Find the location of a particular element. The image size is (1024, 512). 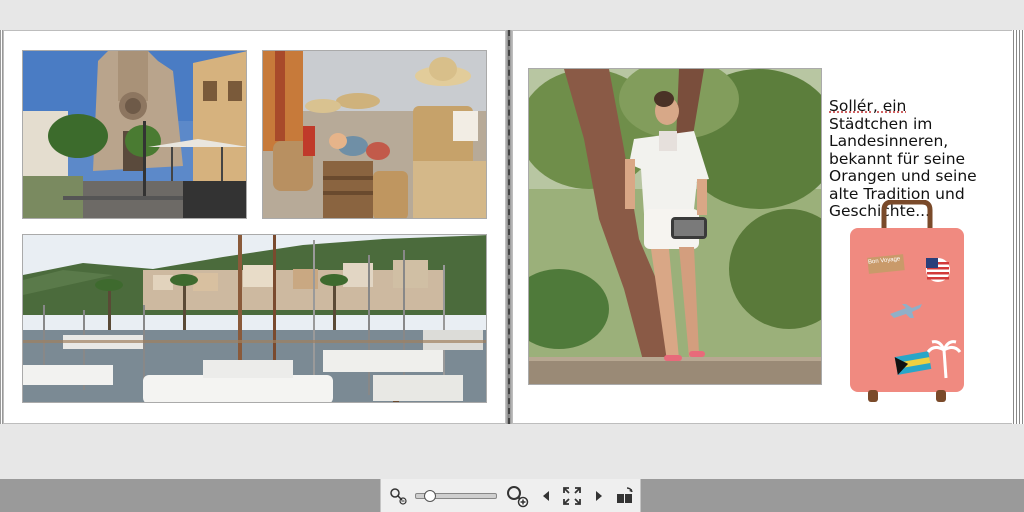

suitcase-clipart: Bon Voyage is located at coordinates (907, 302).